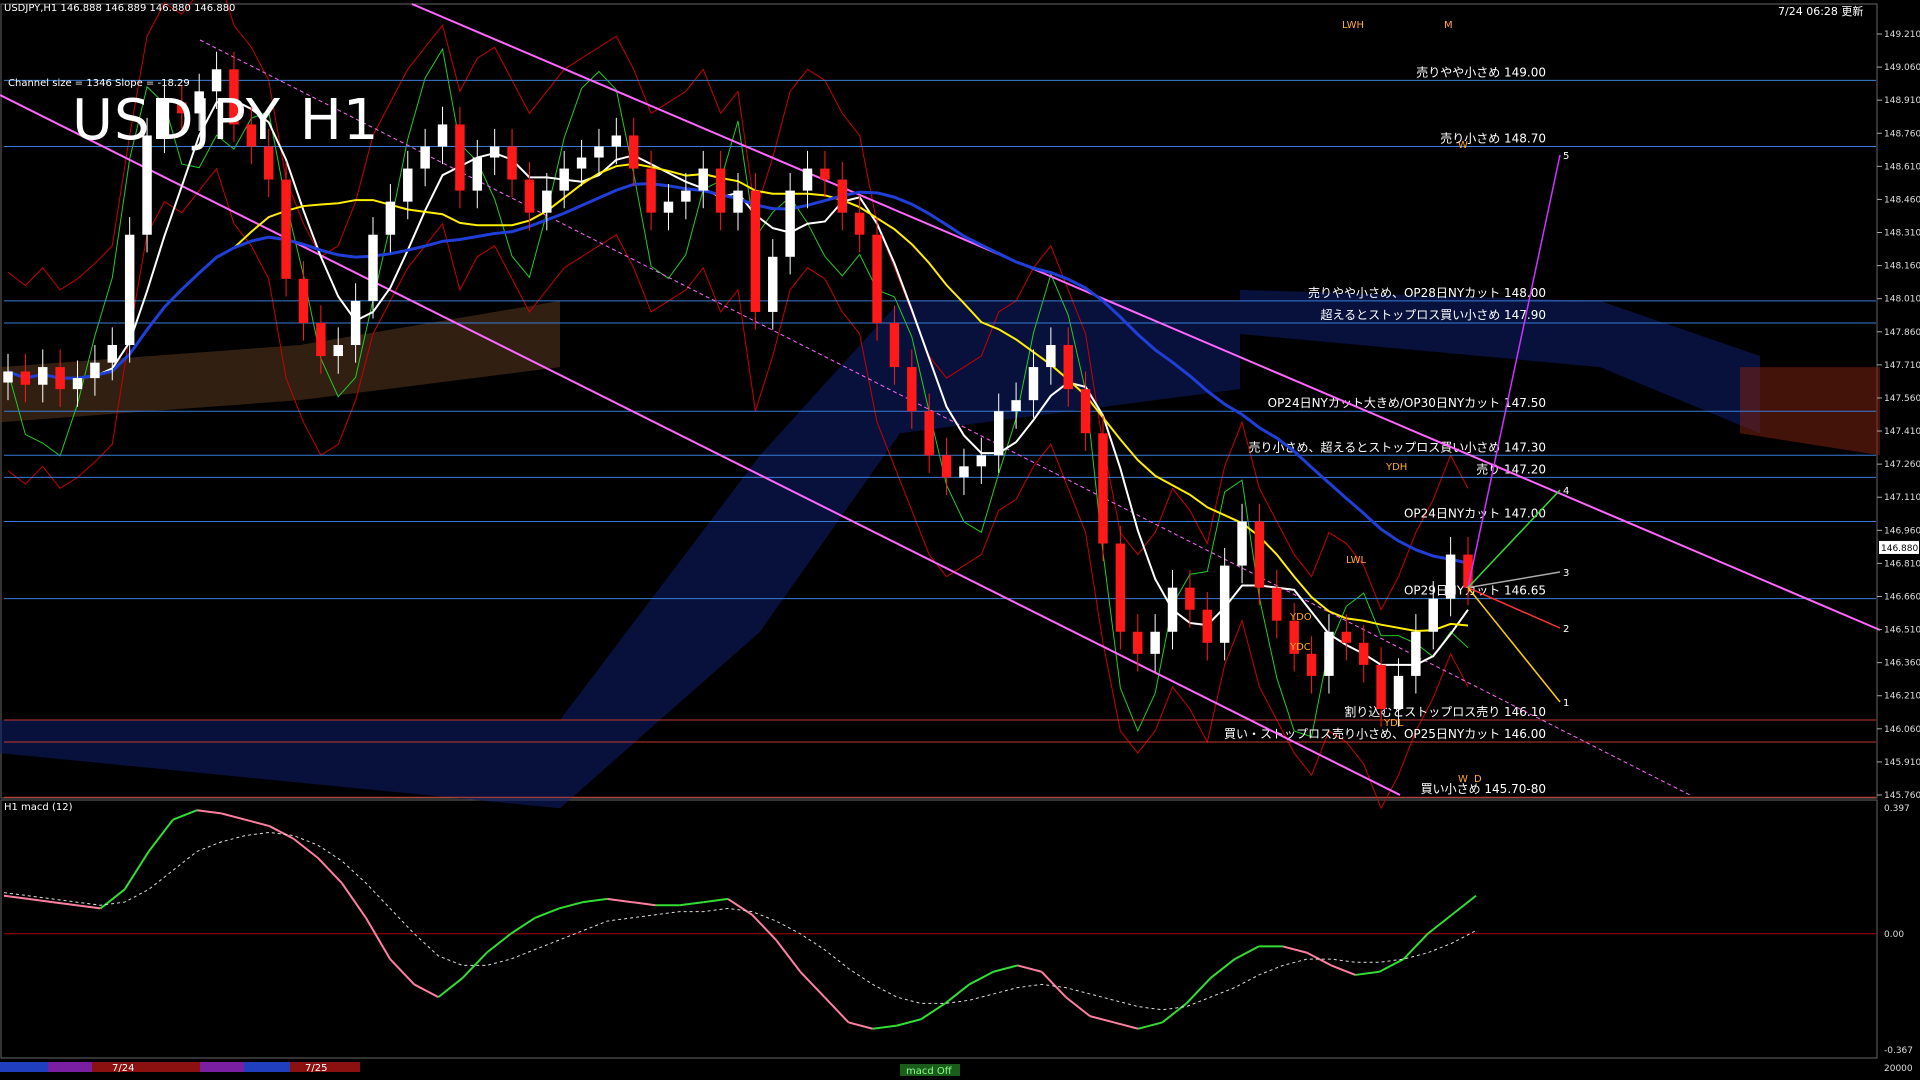 The image size is (1920, 1080). I want to click on level-label: 割り込むとストップロス売り 146.10, so click(1445, 711).